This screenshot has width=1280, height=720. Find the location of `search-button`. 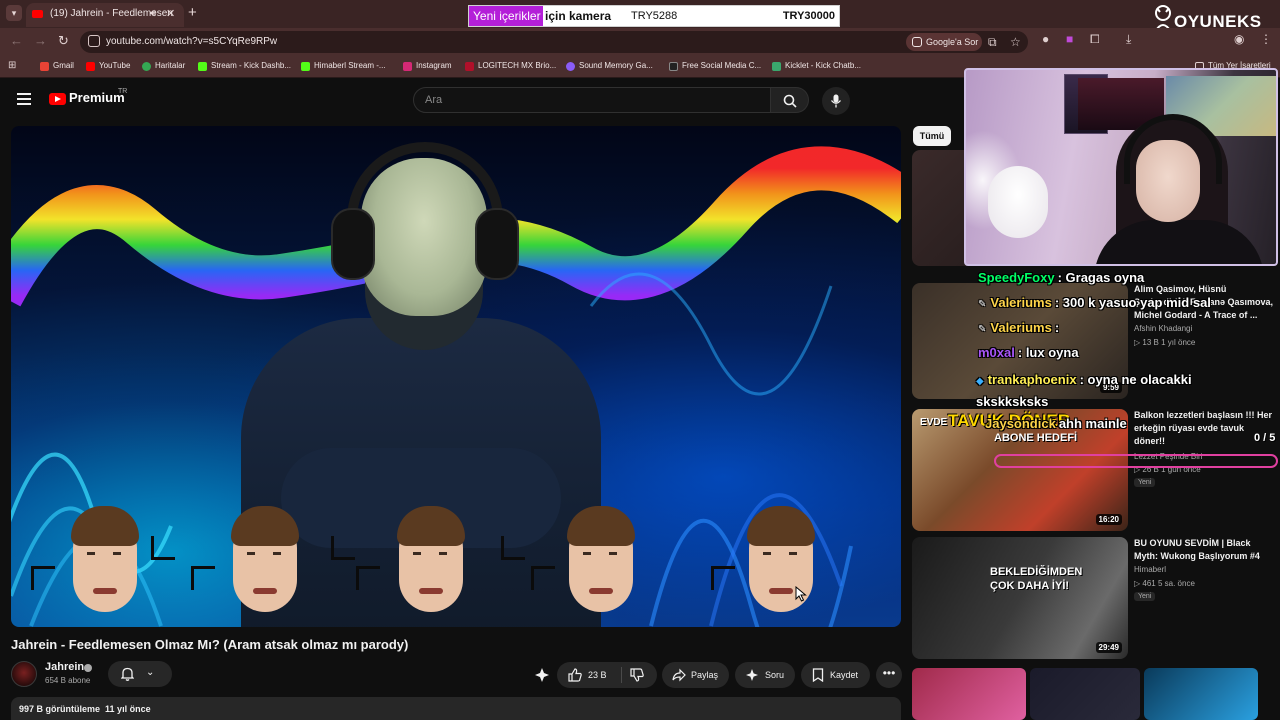

search-button is located at coordinates (790, 100).